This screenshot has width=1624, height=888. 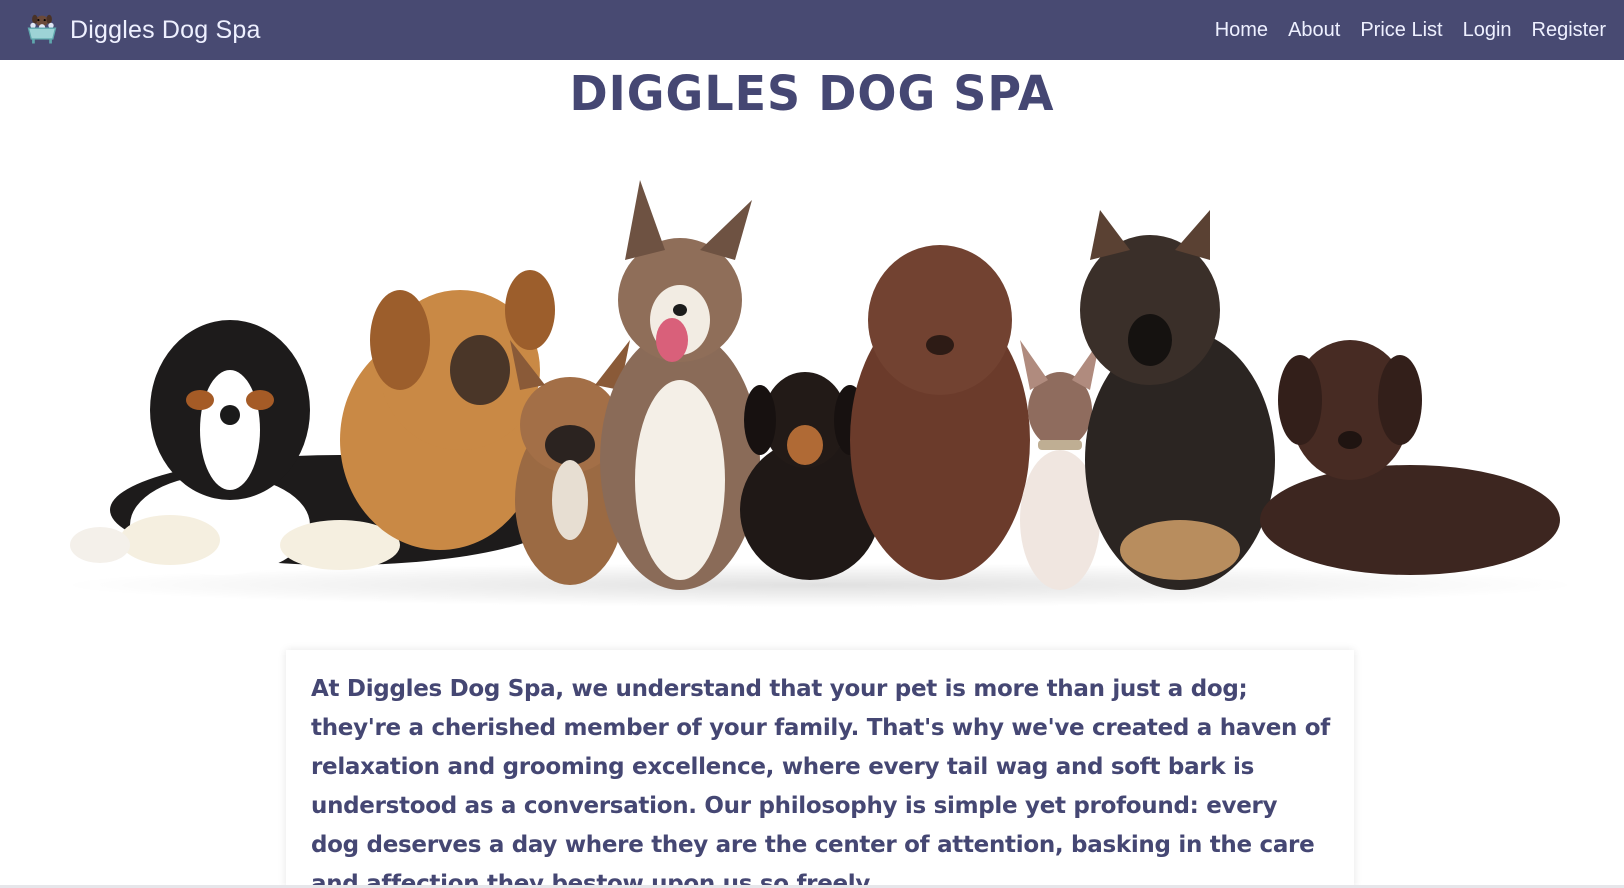 I want to click on labradoodle-puppy-figure, so click(x=940, y=412).